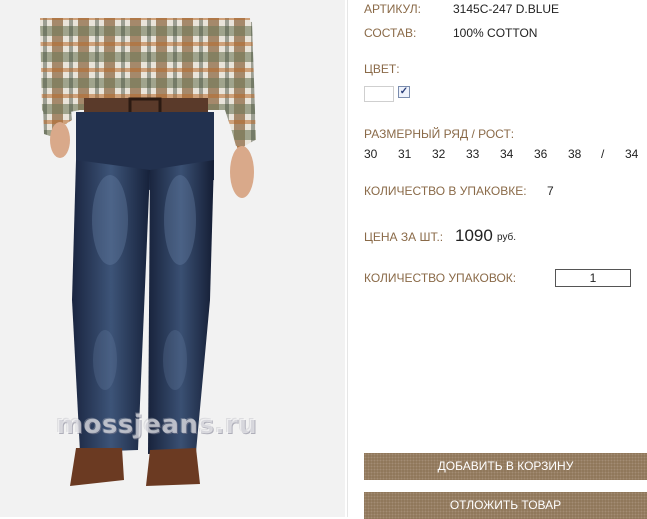  What do you see at coordinates (593, 278) in the screenshot?
I see `packs-quantity-input` at bounding box center [593, 278].